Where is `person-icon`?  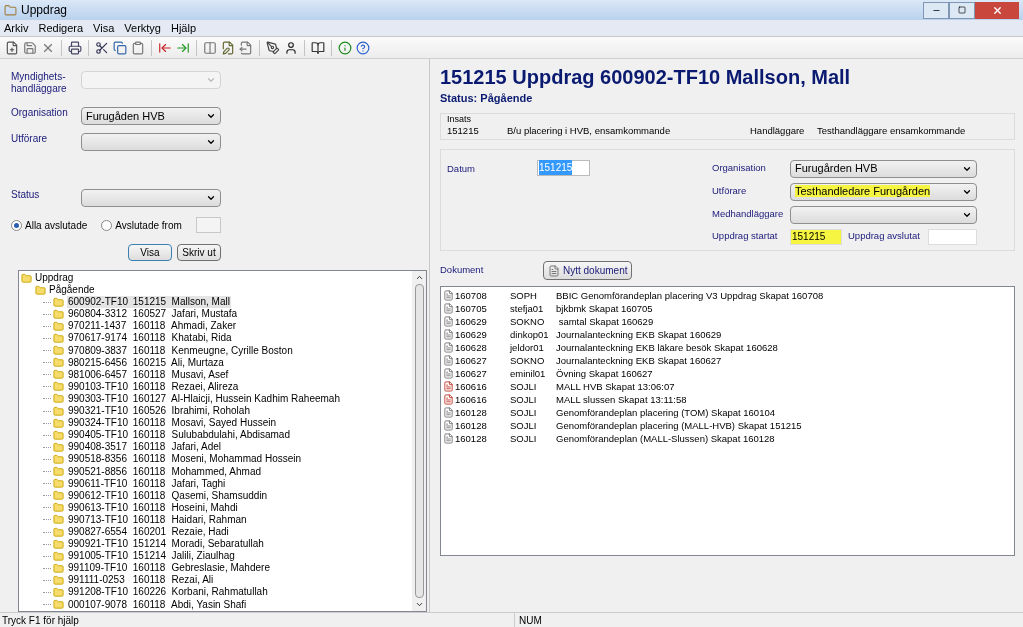 person-icon is located at coordinates (291, 47).